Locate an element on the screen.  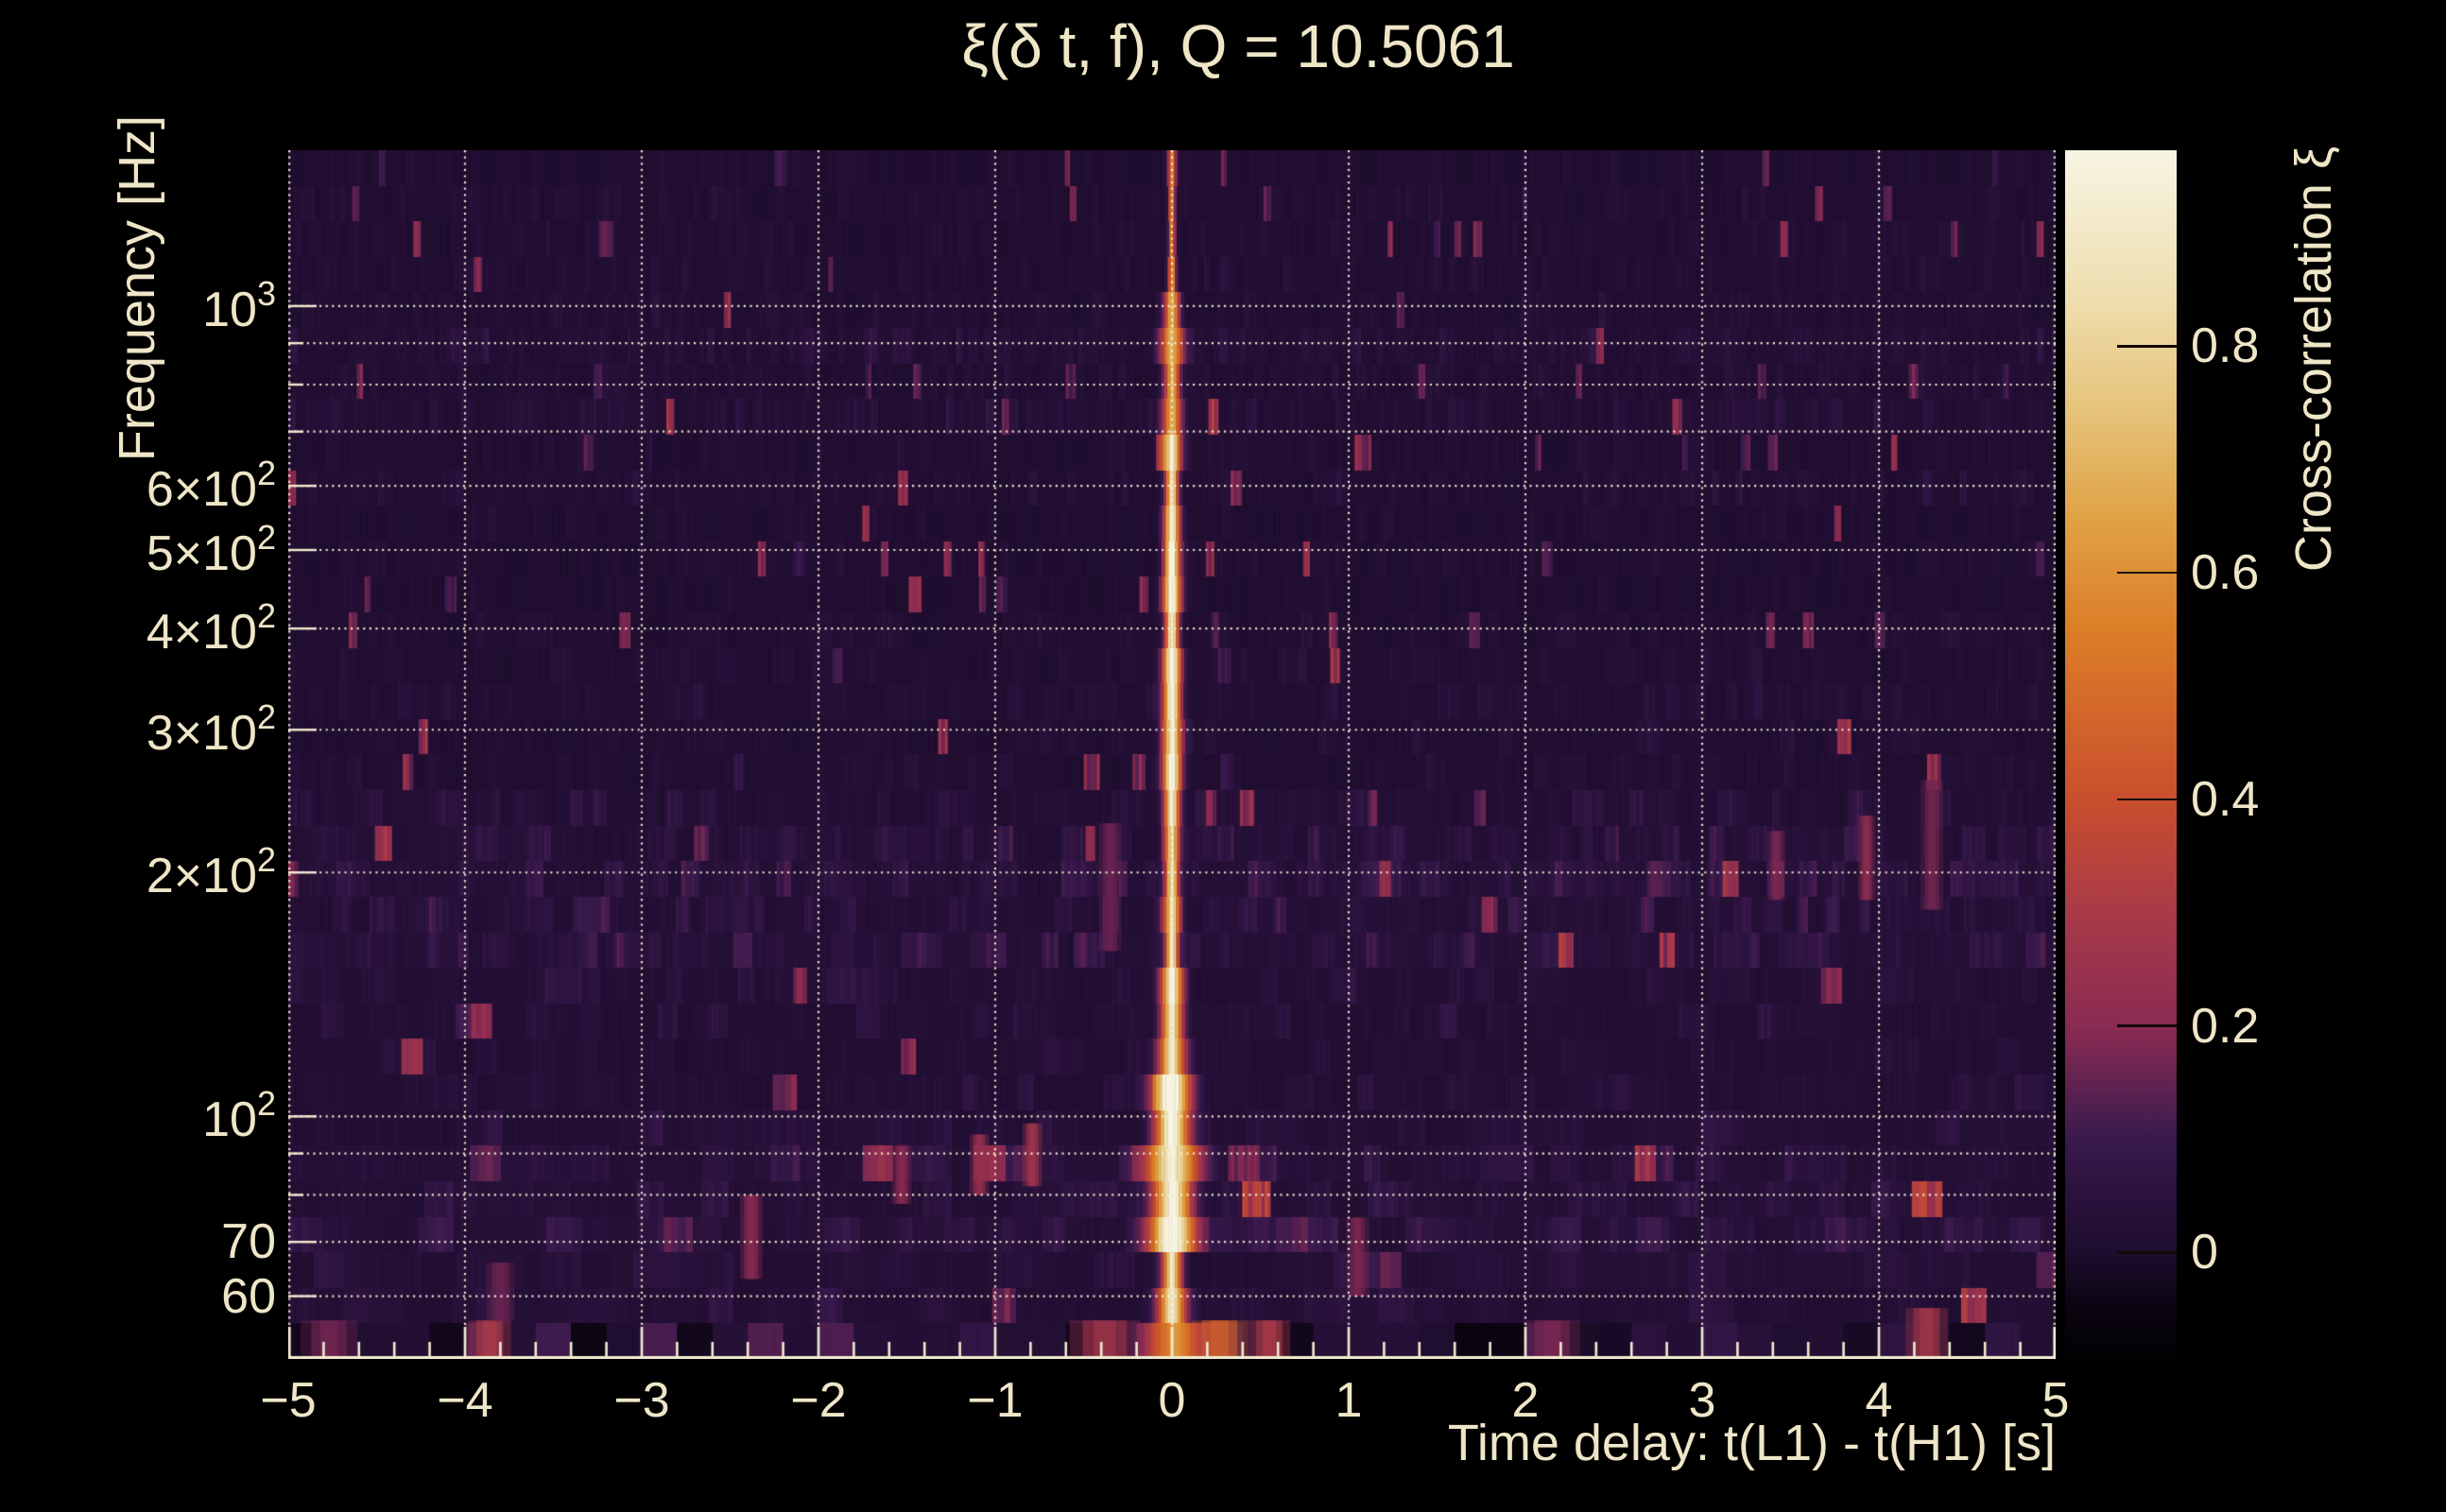
colorbar-title: Cross-correlation ξ is located at coordinates (2313, 359).